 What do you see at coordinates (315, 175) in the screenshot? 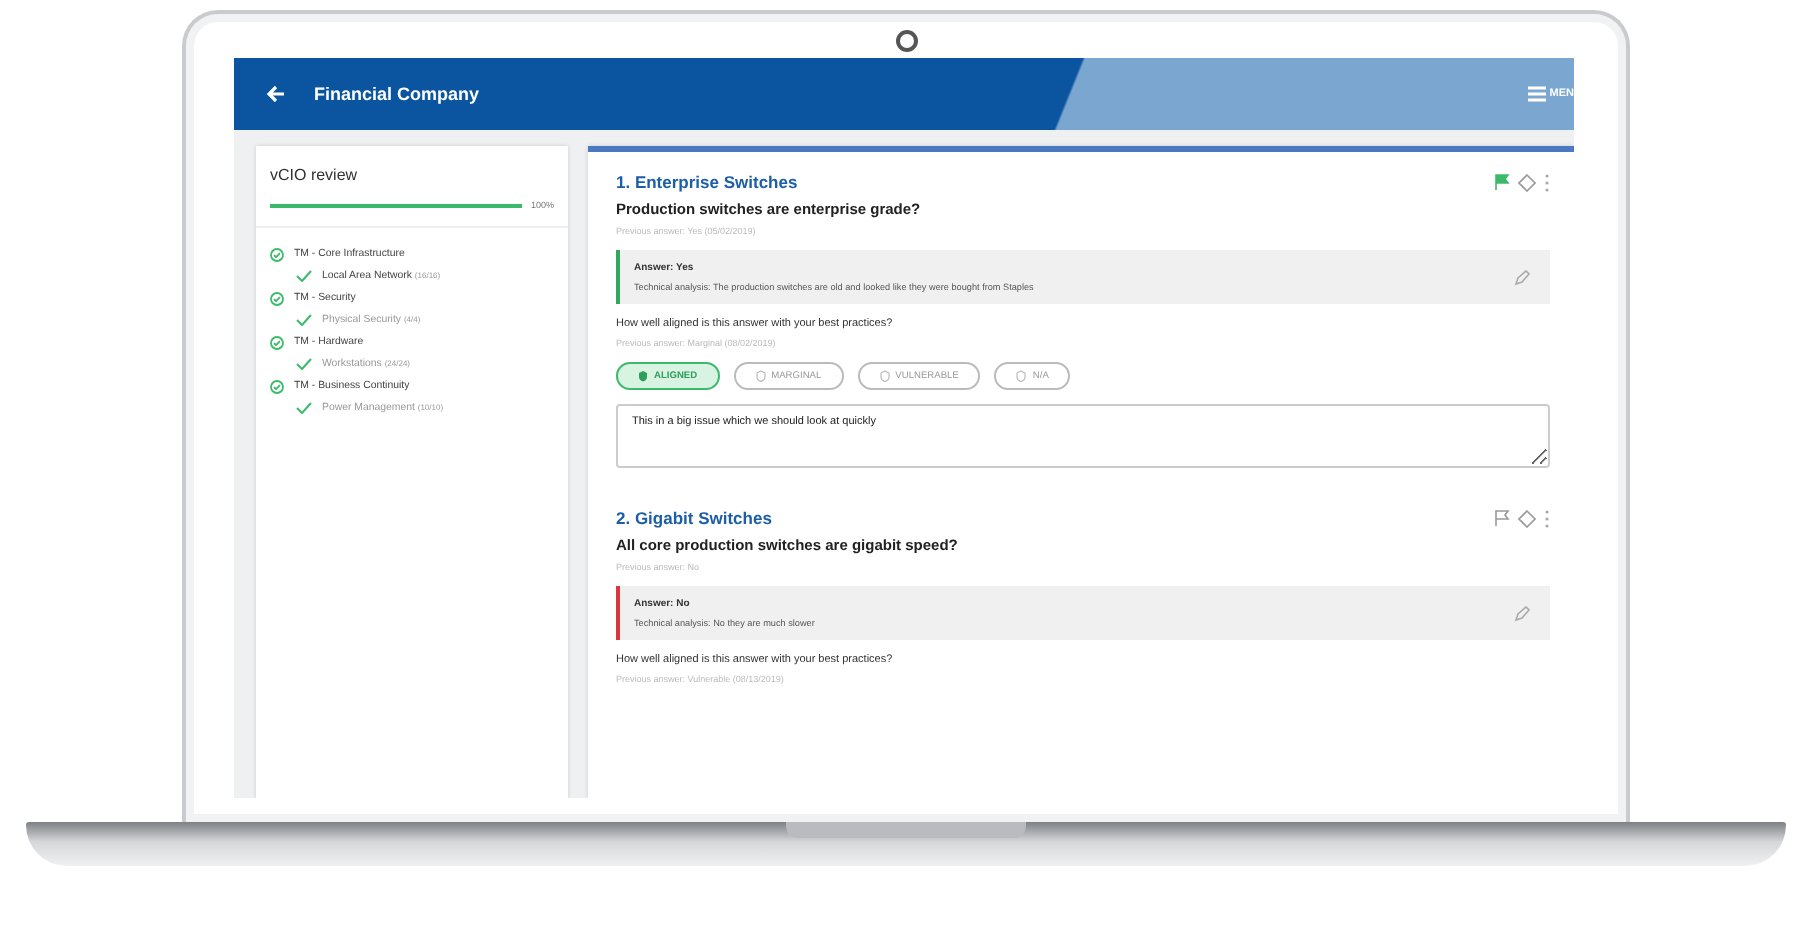
I see `review-title: vCIO review` at bounding box center [315, 175].